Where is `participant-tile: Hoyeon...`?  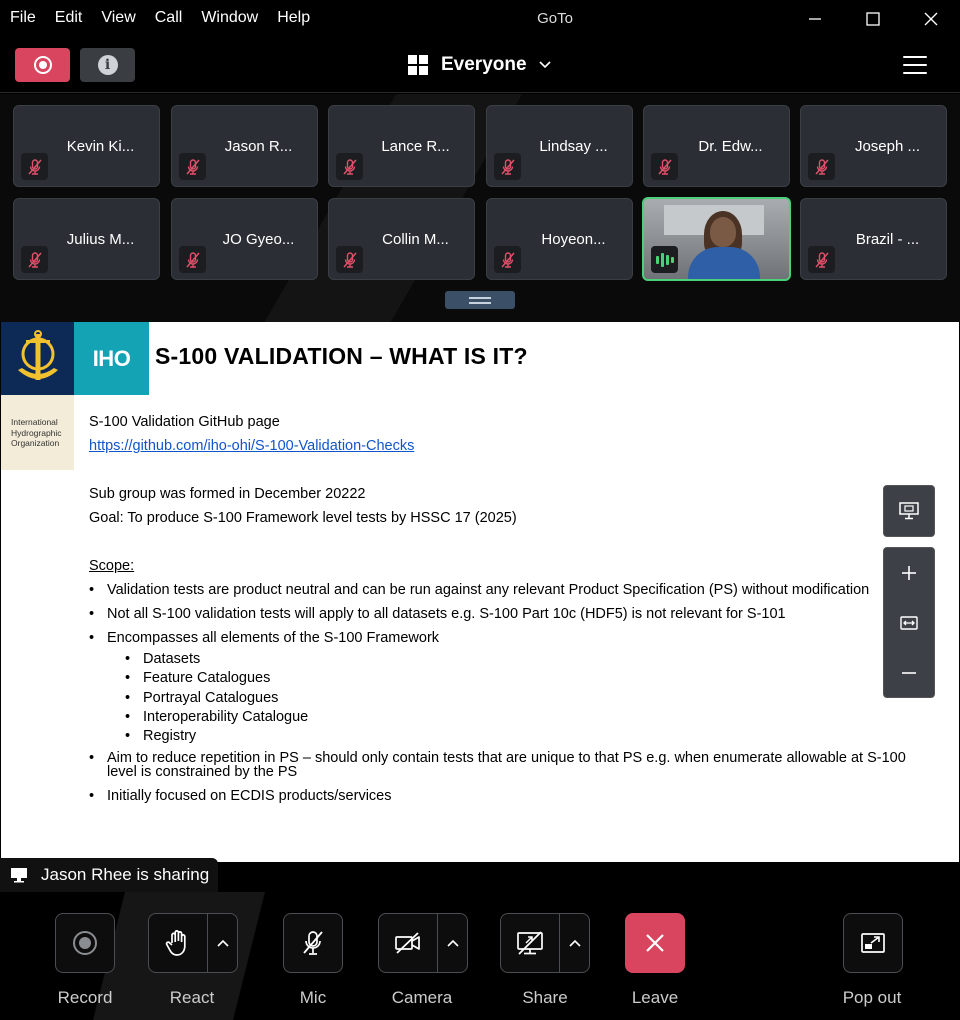
participant-tile: Hoyeon... is located at coordinates (559, 239).